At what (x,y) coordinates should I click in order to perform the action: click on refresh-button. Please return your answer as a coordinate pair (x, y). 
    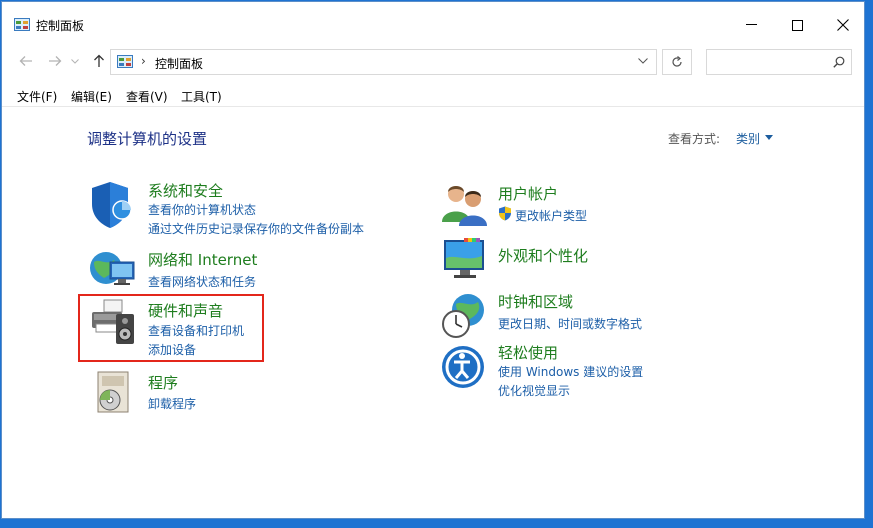
    Looking at the image, I should click on (677, 62).